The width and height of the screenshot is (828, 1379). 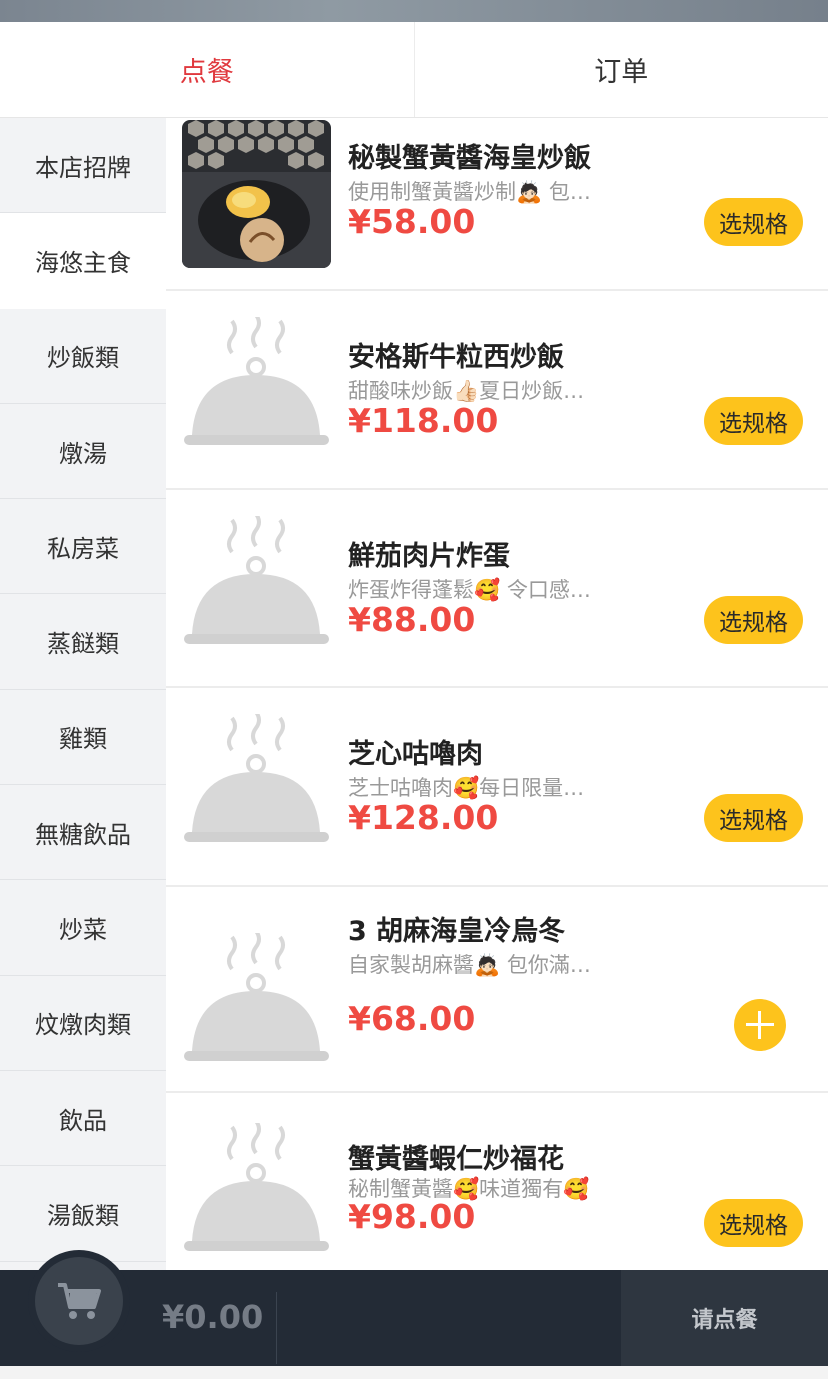 I want to click on sidebar-item-chicken: 雞類, so click(x=83, y=738).